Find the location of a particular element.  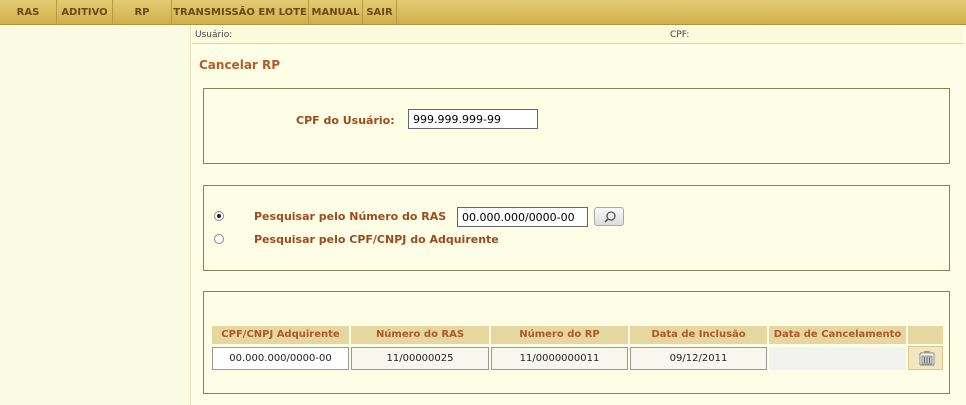

cell-cpf-cnpj: 00.000.000/0000-00 is located at coordinates (280, 358).